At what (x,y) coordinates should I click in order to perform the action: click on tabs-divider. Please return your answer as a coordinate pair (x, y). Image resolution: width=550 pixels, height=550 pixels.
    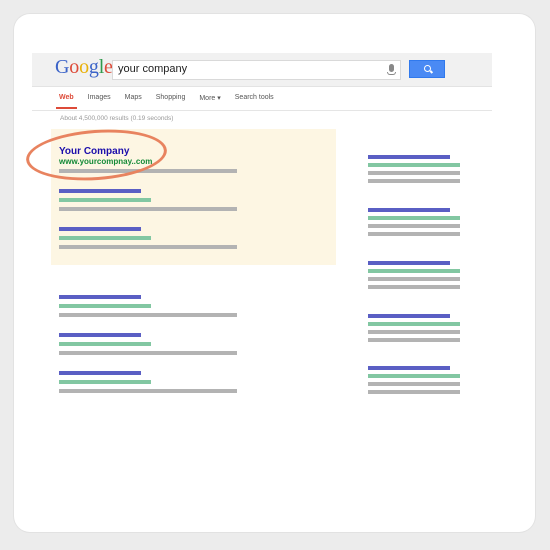
    Looking at the image, I should click on (262, 110).